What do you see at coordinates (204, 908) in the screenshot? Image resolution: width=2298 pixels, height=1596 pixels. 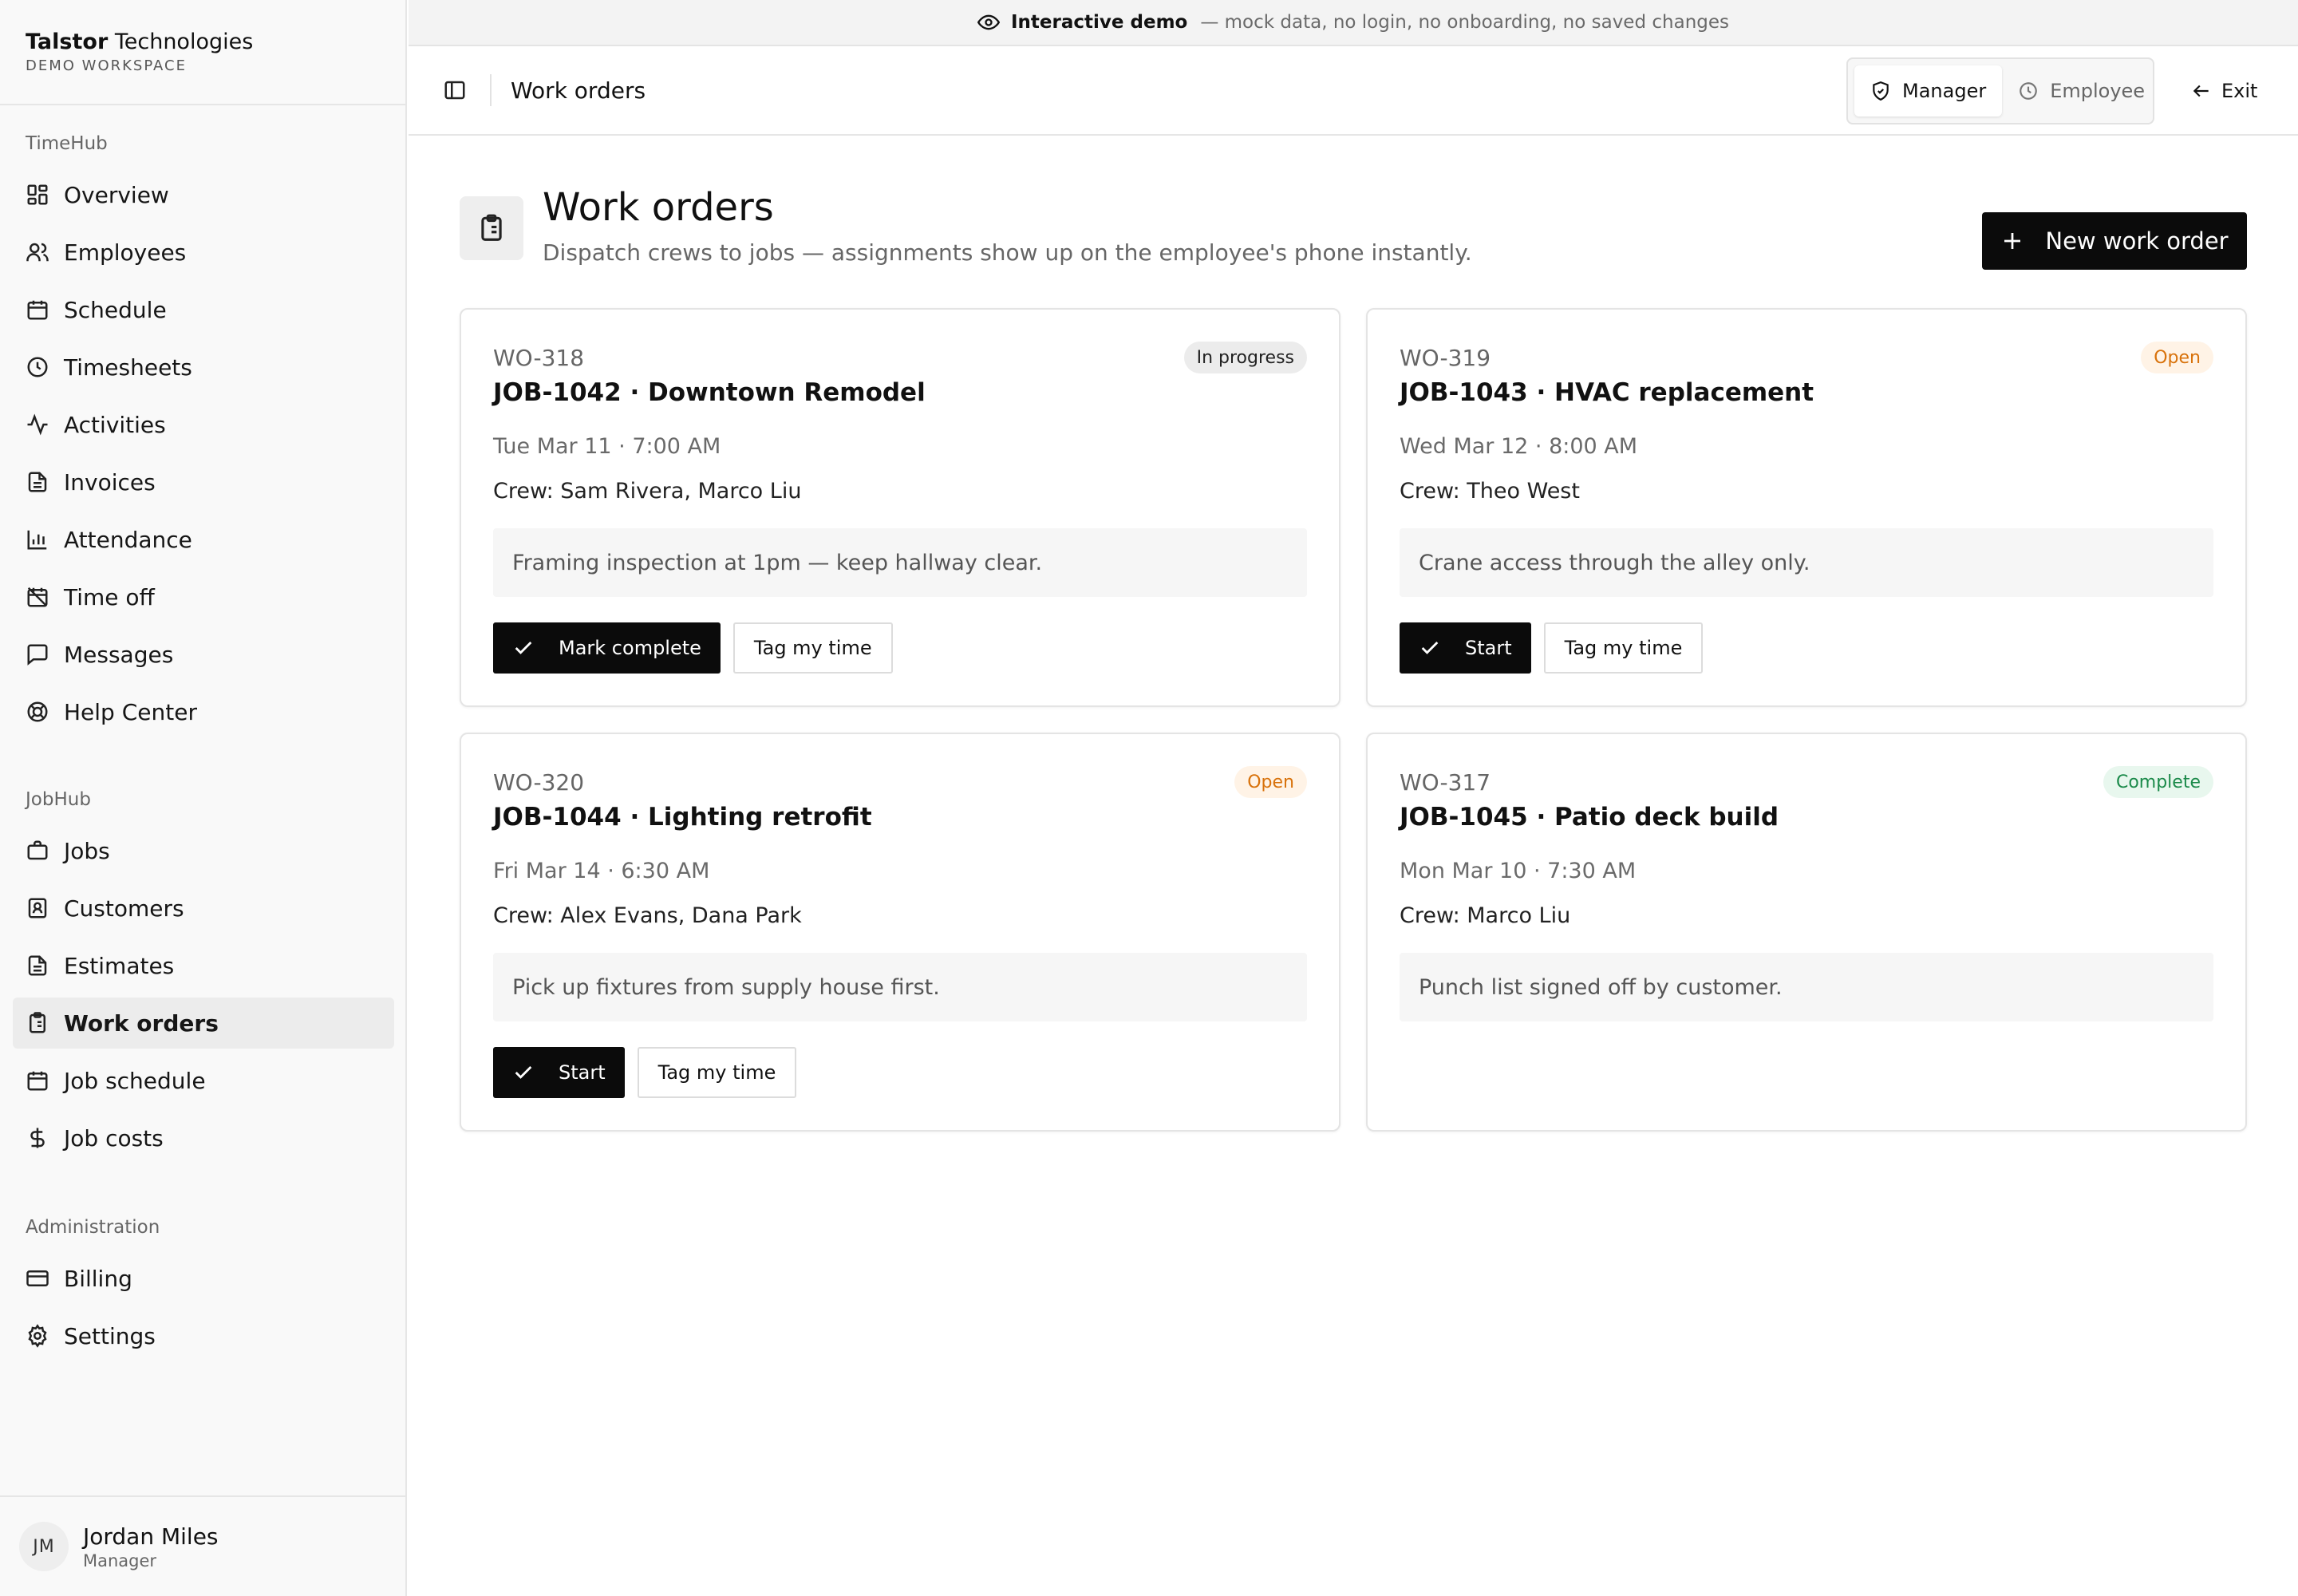 I see `sidebar-item-customers: Customers` at bounding box center [204, 908].